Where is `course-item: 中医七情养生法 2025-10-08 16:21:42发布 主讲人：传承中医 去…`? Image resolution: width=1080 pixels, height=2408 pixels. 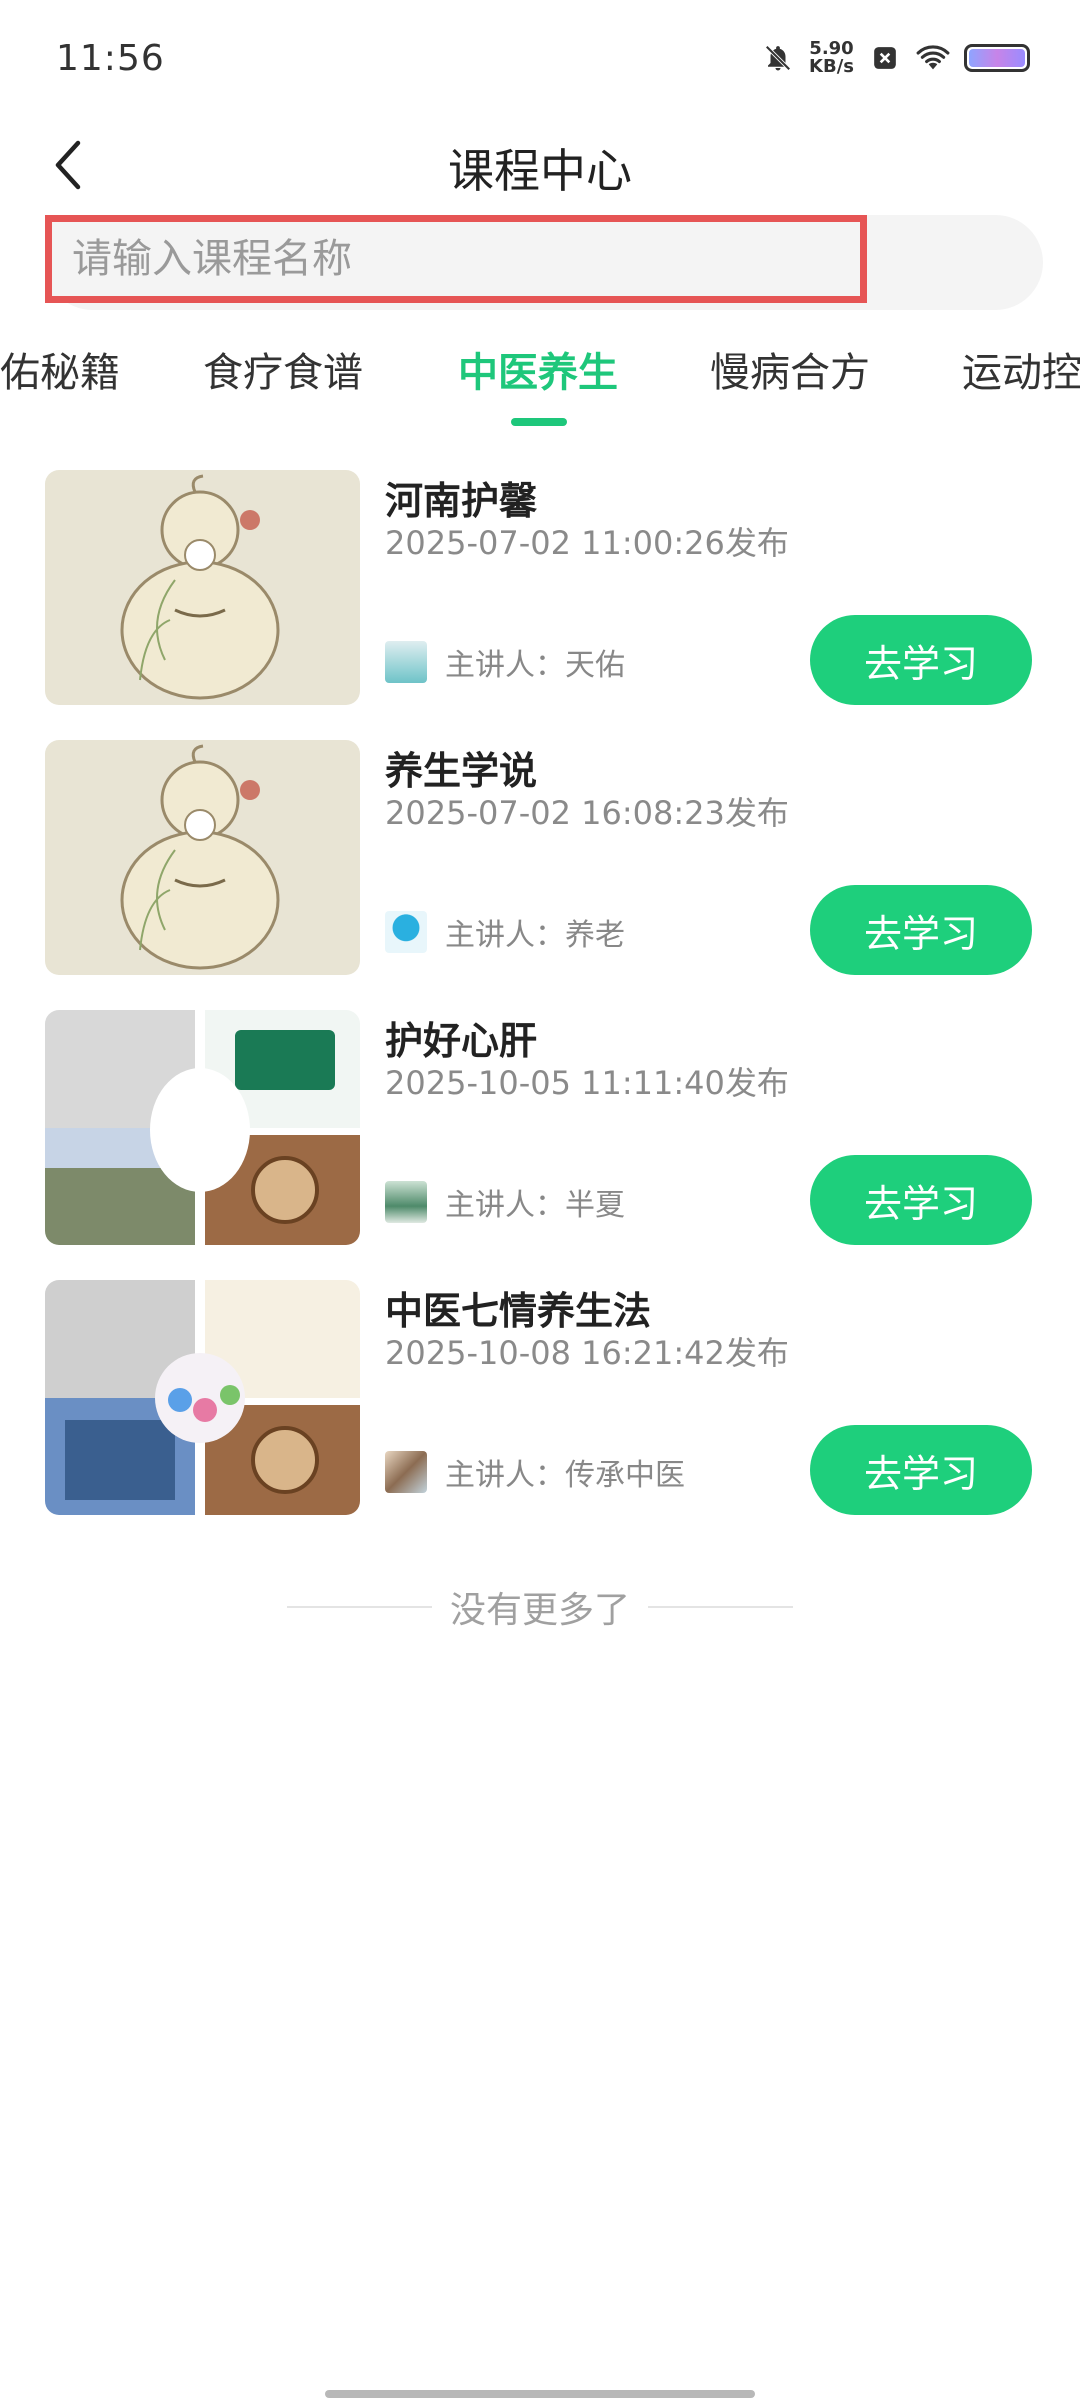
course-item: 中医七情养生法 2025-10-08 16:21:42发布 主讲人：传承中医 去… is located at coordinates (545, 1400).